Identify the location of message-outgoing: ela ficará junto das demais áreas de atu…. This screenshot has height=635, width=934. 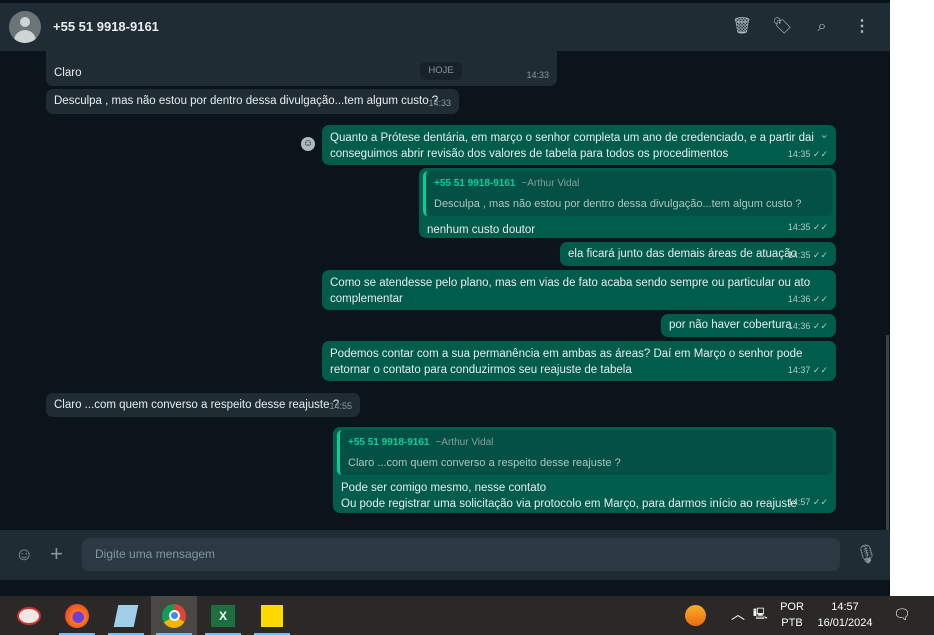
(698, 254).